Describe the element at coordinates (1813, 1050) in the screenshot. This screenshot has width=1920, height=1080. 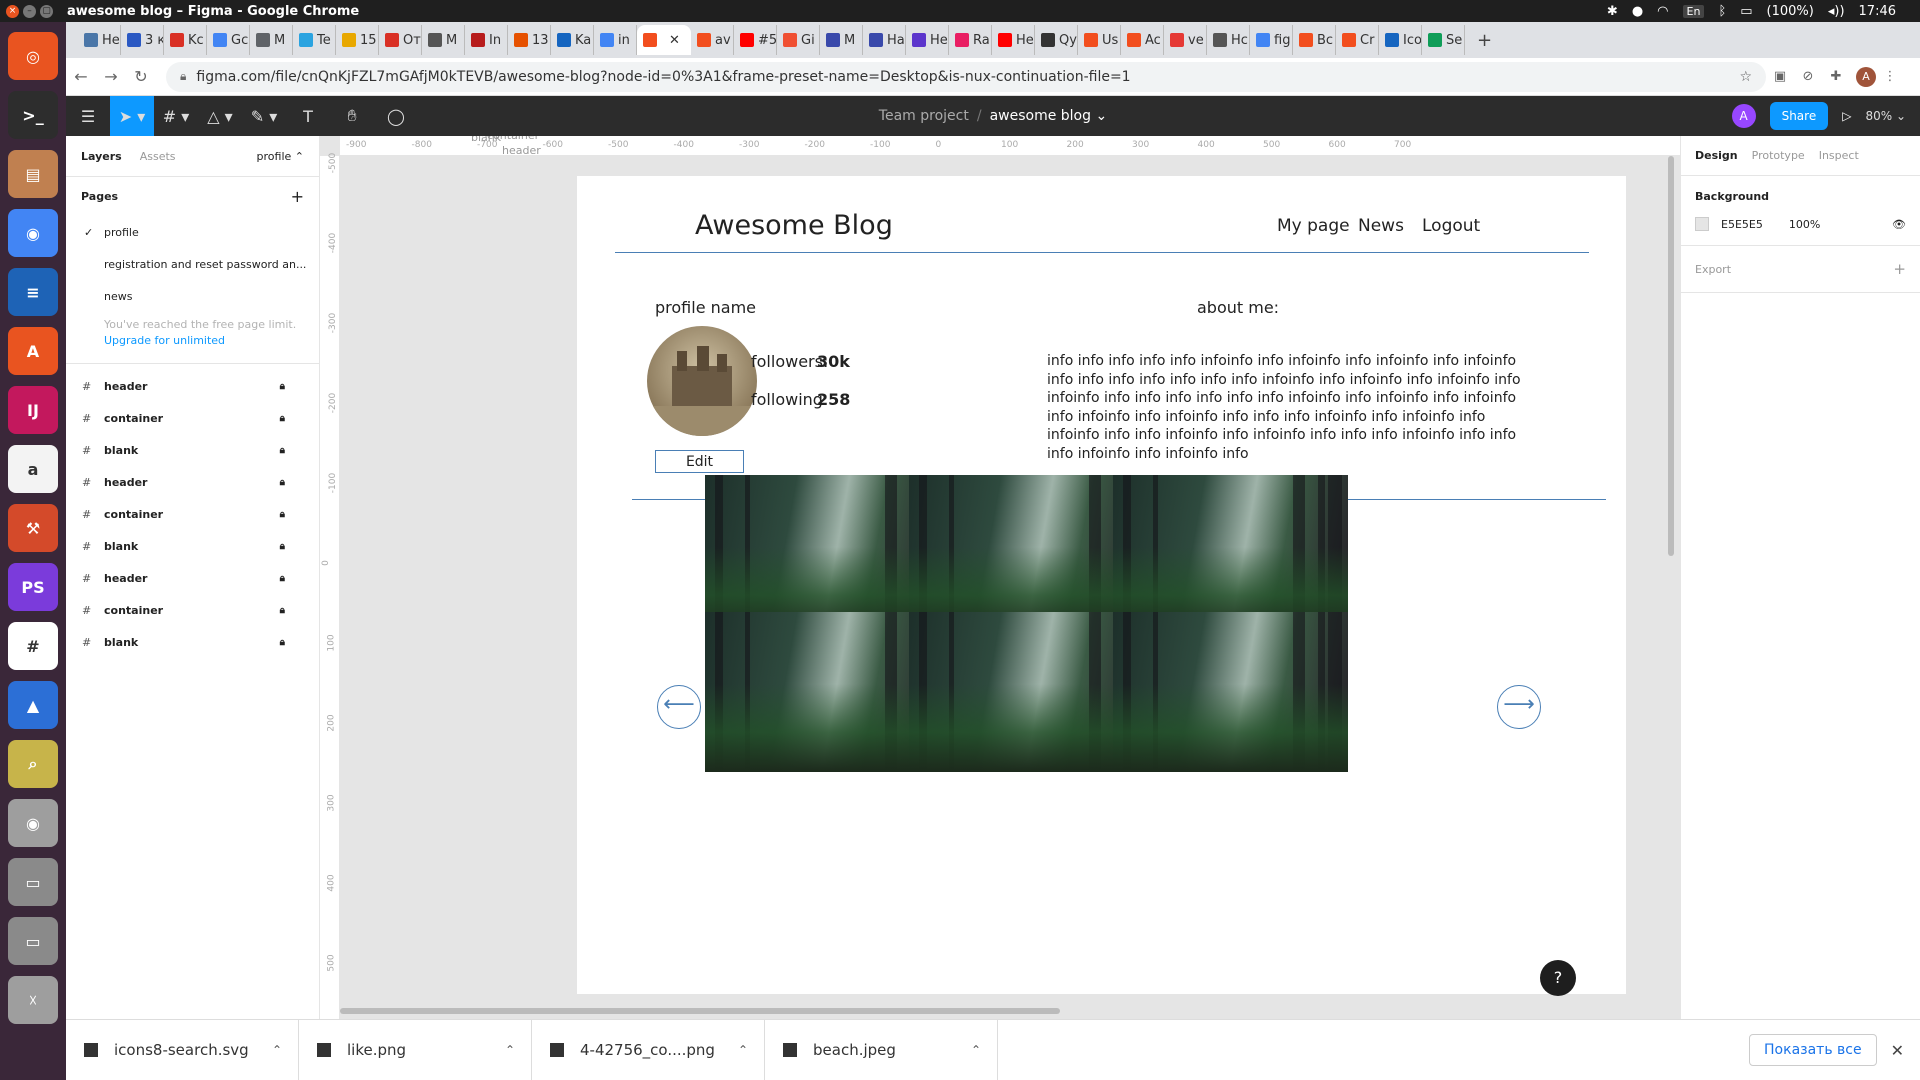
I see `show-all-downloads-button: Показать все` at that location.